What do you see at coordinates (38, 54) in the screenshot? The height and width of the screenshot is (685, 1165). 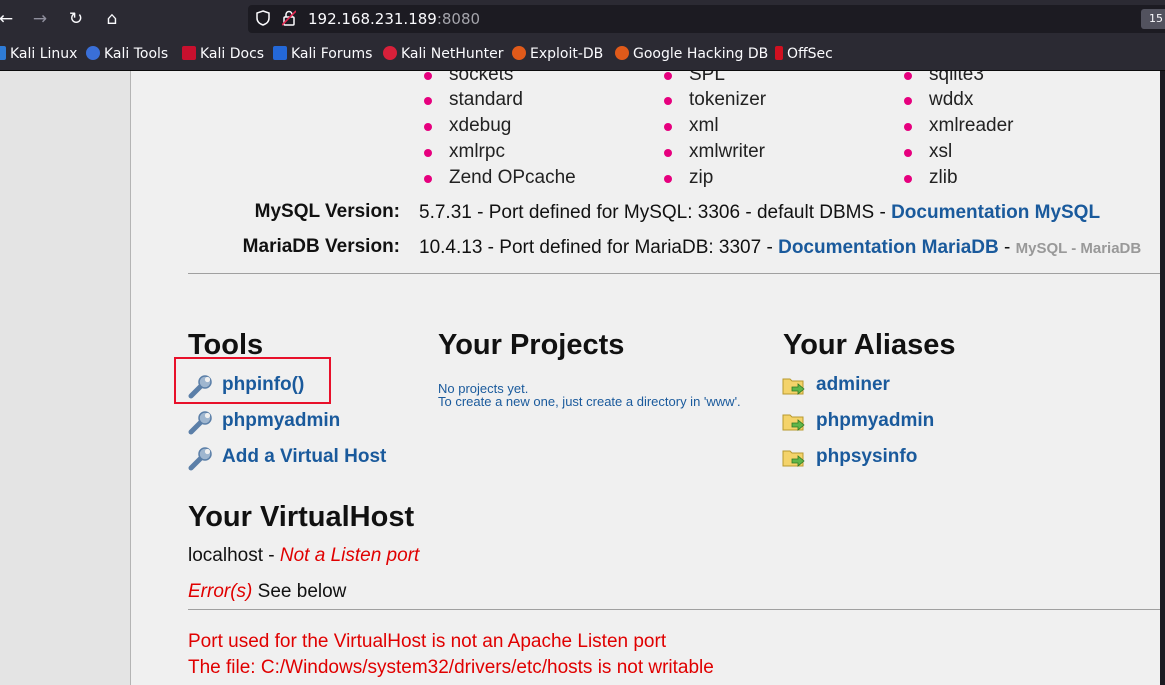 I see `bookmark-kali-linux: Kali Linux` at bounding box center [38, 54].